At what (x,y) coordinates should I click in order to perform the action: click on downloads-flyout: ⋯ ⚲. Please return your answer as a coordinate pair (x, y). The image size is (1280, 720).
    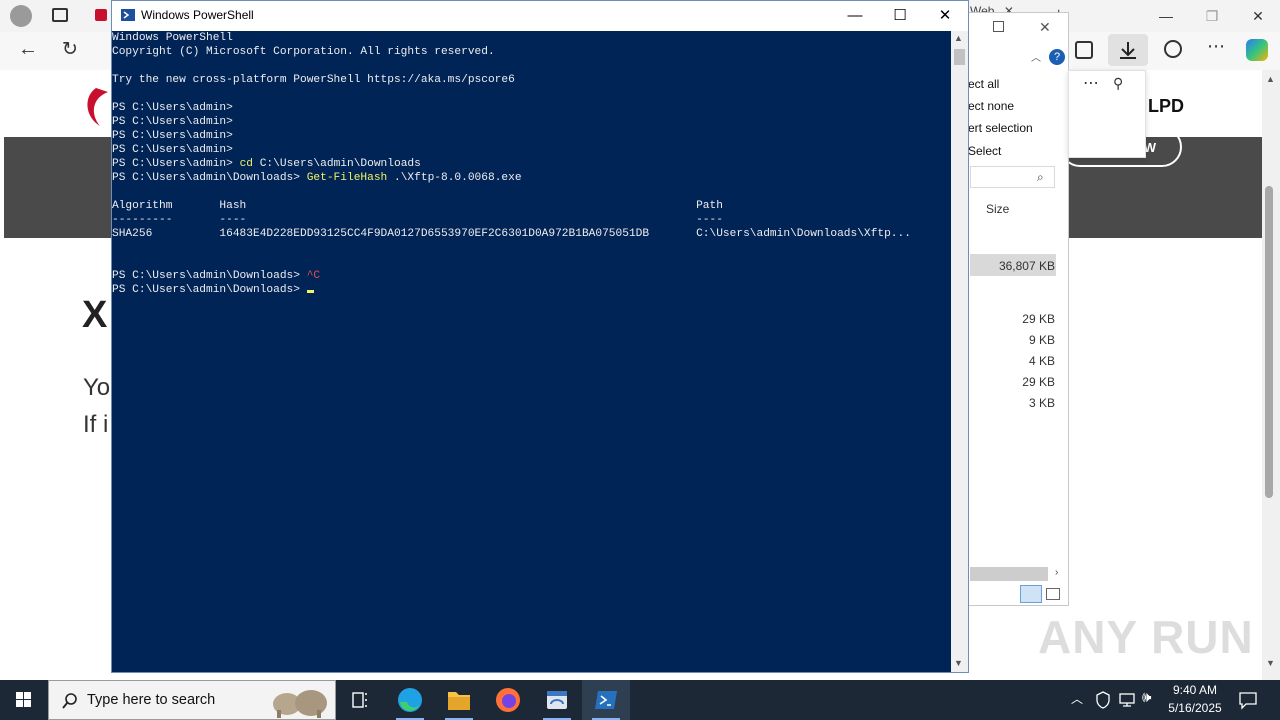
    Looking at the image, I should click on (1107, 114).